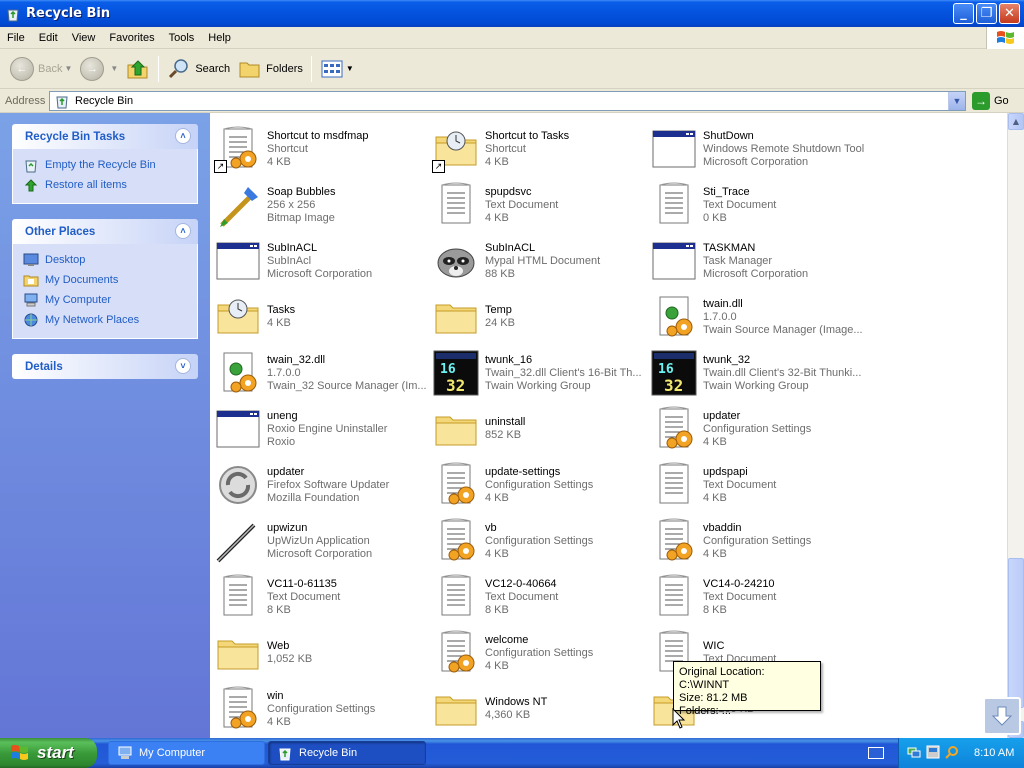 The image size is (1024, 768). I want to click on my-computer-link: My Computer, so click(105, 300).